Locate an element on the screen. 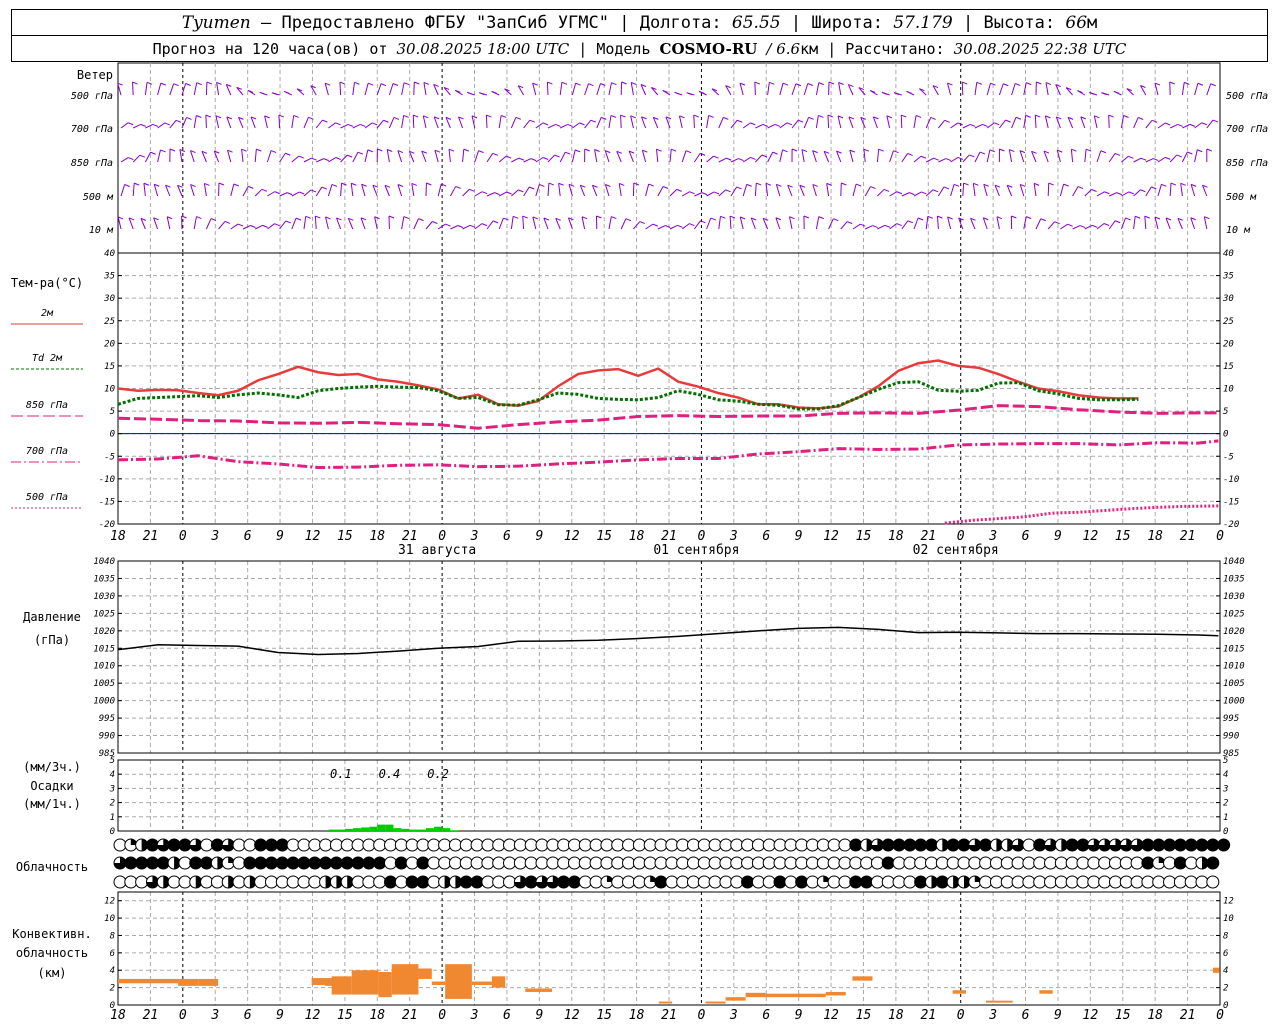 This screenshot has width=1280, height=1024. temp-tick-label: 15 is located at coordinates (1228, 367).